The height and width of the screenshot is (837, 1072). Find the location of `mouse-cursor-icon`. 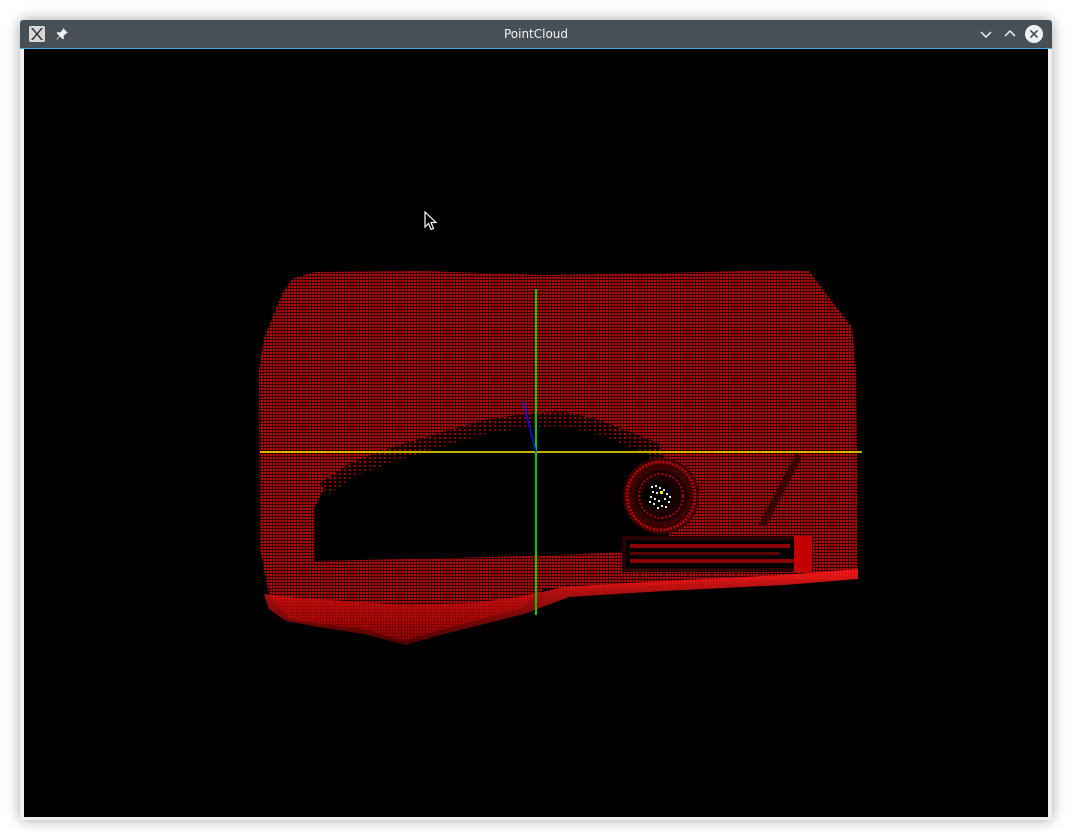

mouse-cursor-icon is located at coordinates (431, 220).